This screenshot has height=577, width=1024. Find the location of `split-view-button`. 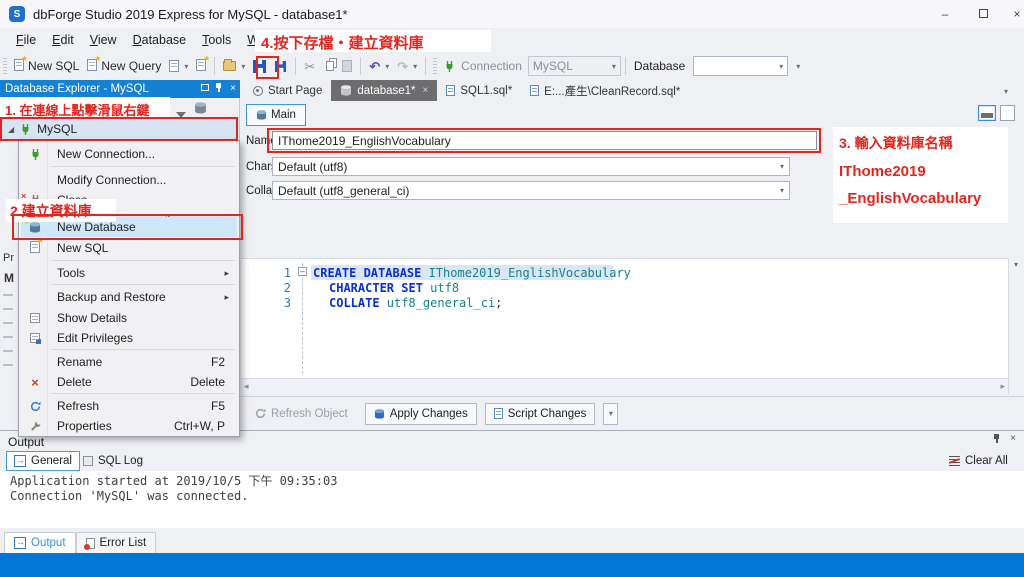

split-view-button is located at coordinates (987, 113).